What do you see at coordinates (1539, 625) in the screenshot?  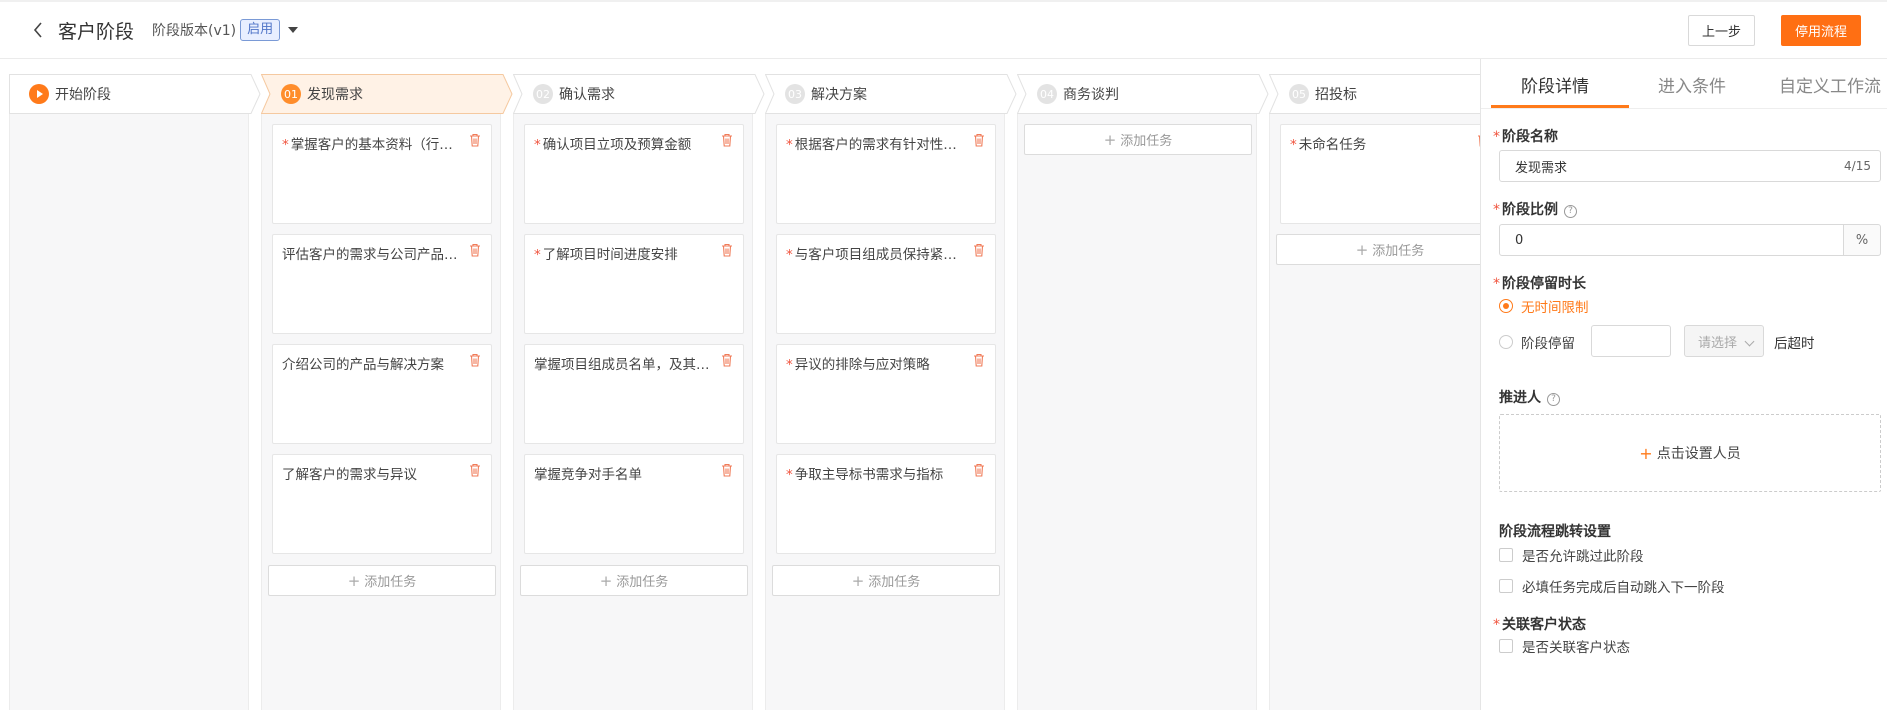 I see `customer-status-label: * 关联客户状态` at bounding box center [1539, 625].